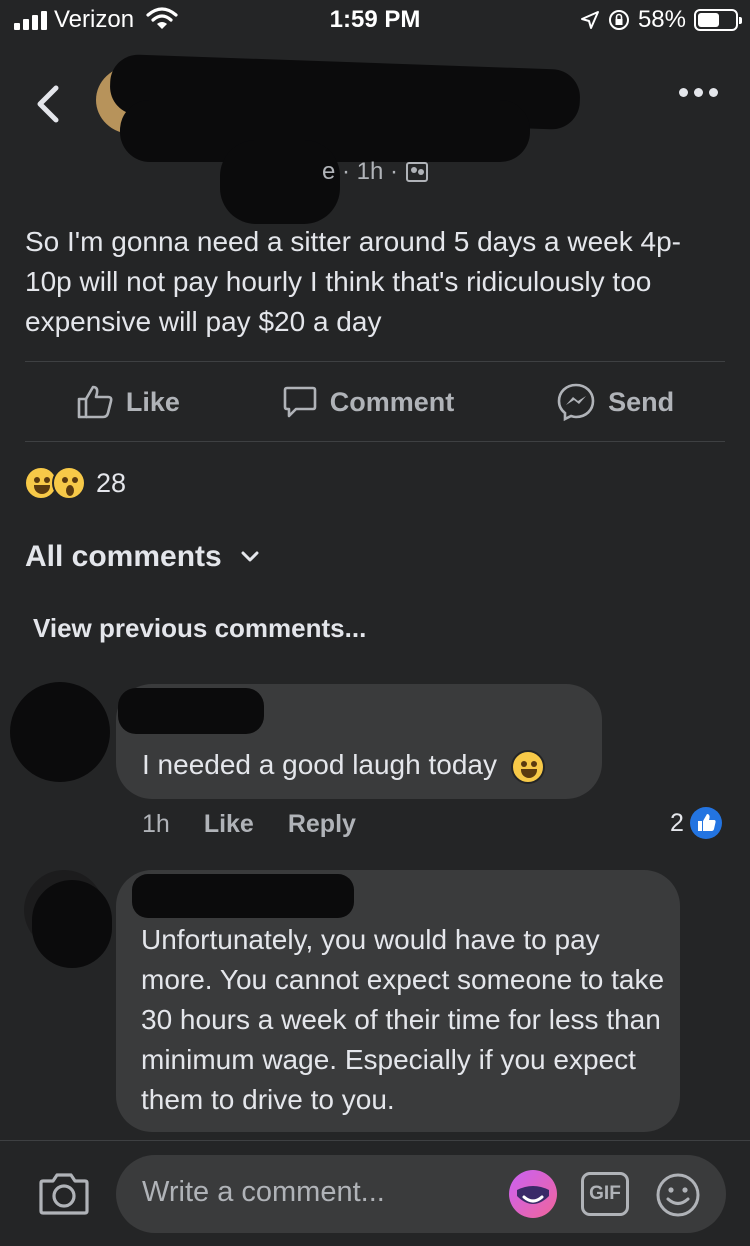  I want to click on send-button: Send, so click(615, 402).